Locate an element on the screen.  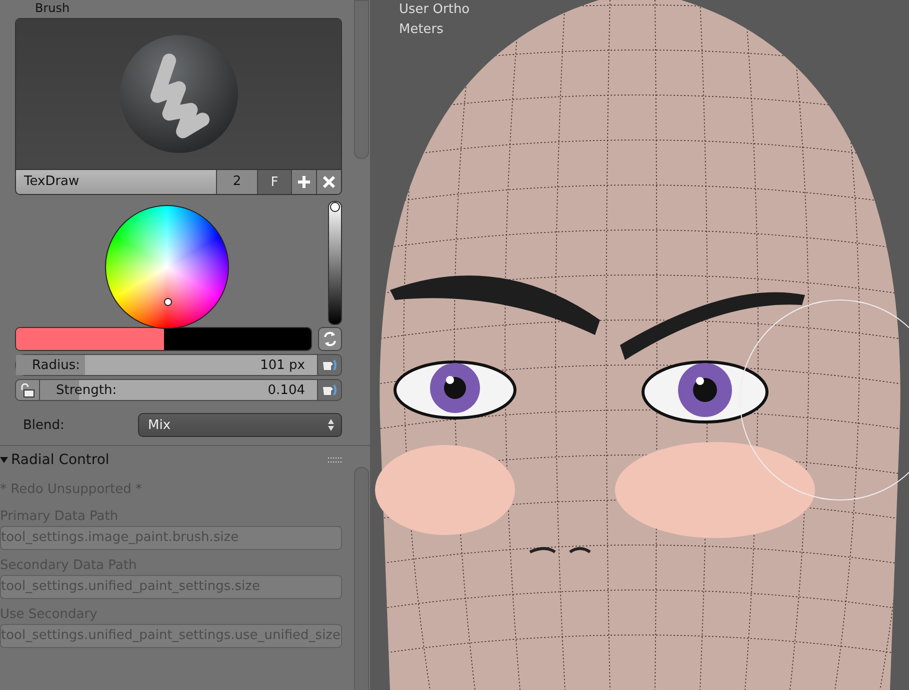
slider-label: Radius: is located at coordinates (56, 365).